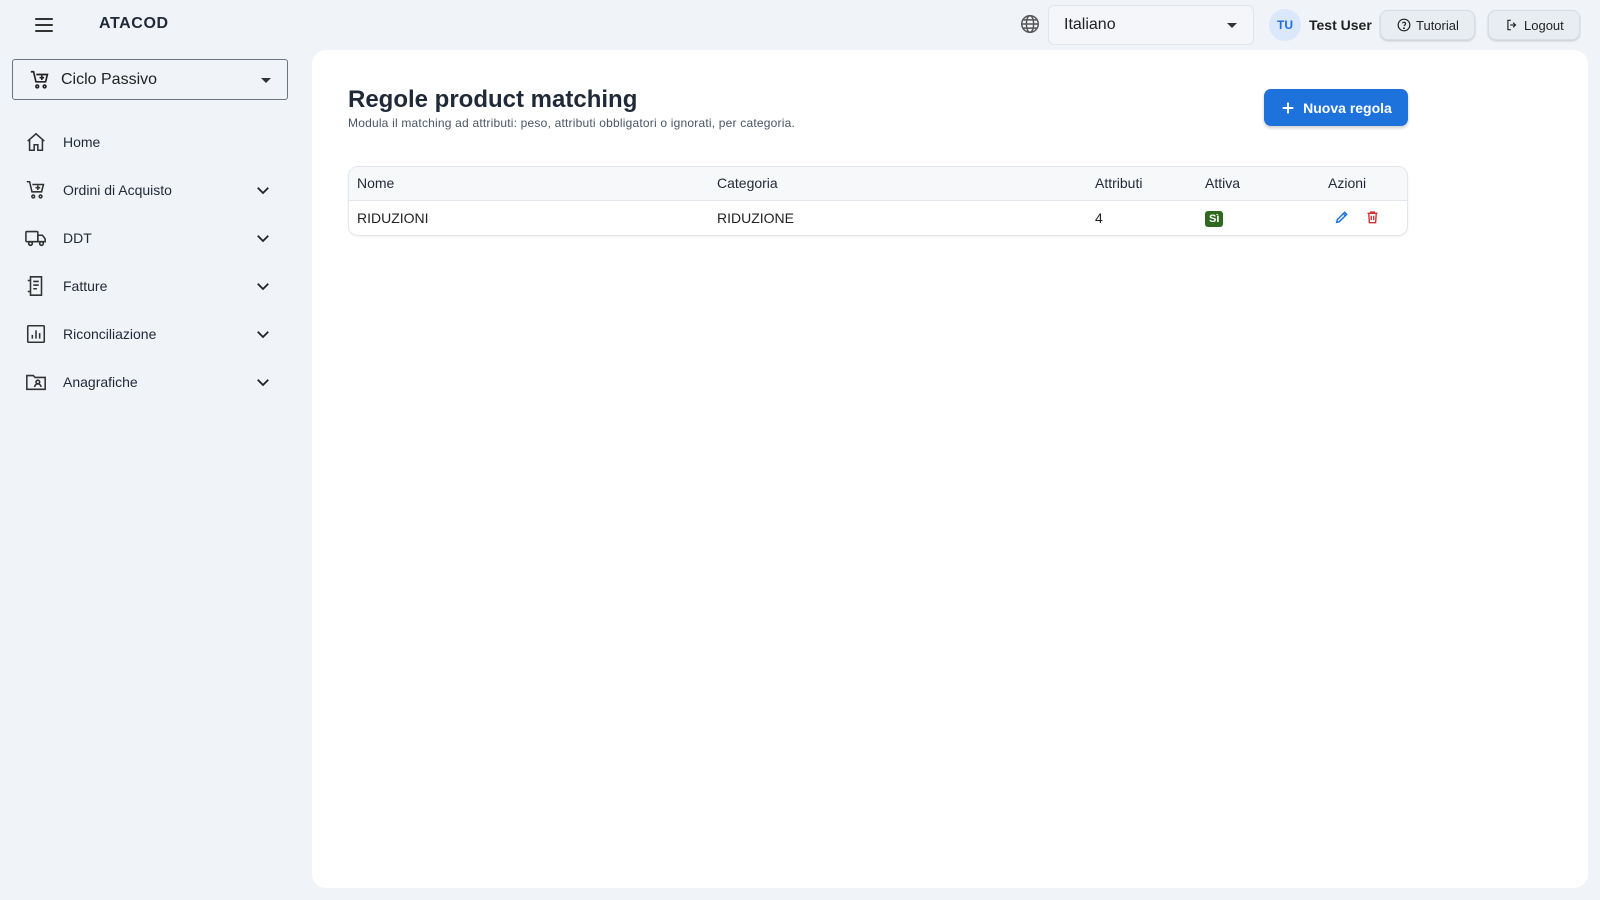 Image resolution: width=1600 pixels, height=900 pixels. I want to click on column-header-categoria: Categoria, so click(898, 183).